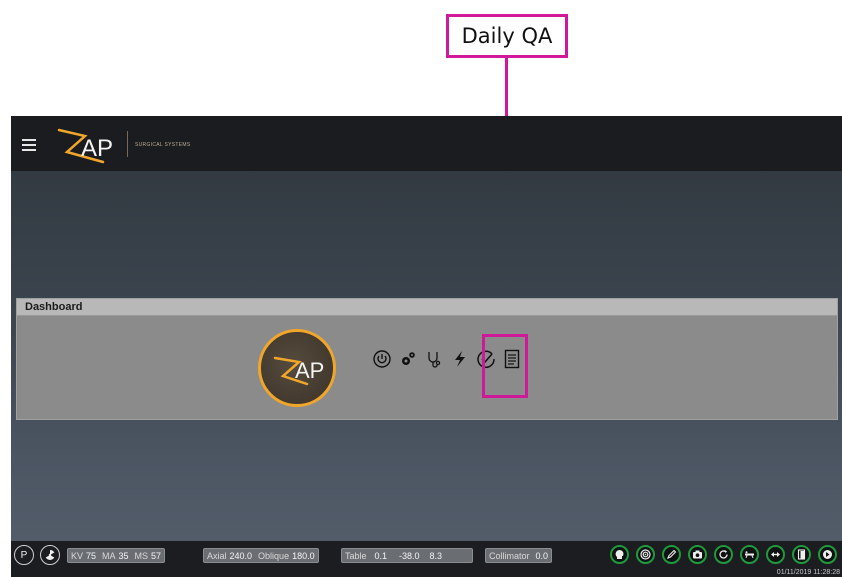  What do you see at coordinates (775, 554) in the screenshot?
I see `transfer-icon` at bounding box center [775, 554].